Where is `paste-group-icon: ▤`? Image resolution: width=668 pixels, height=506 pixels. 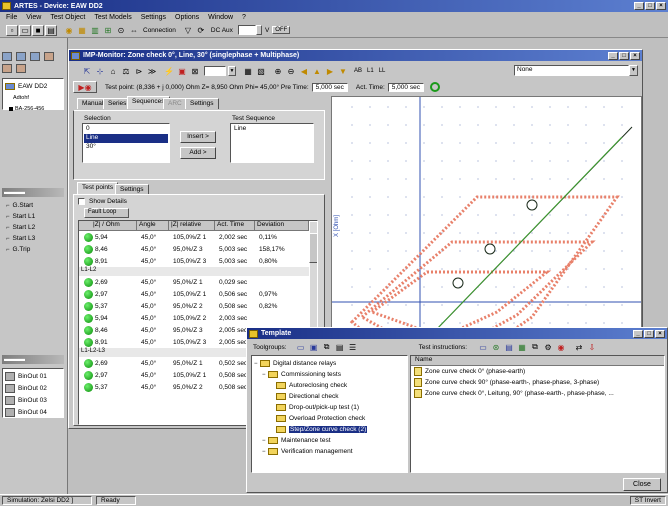
paste-group-icon: ▤ is located at coordinates (340, 347).